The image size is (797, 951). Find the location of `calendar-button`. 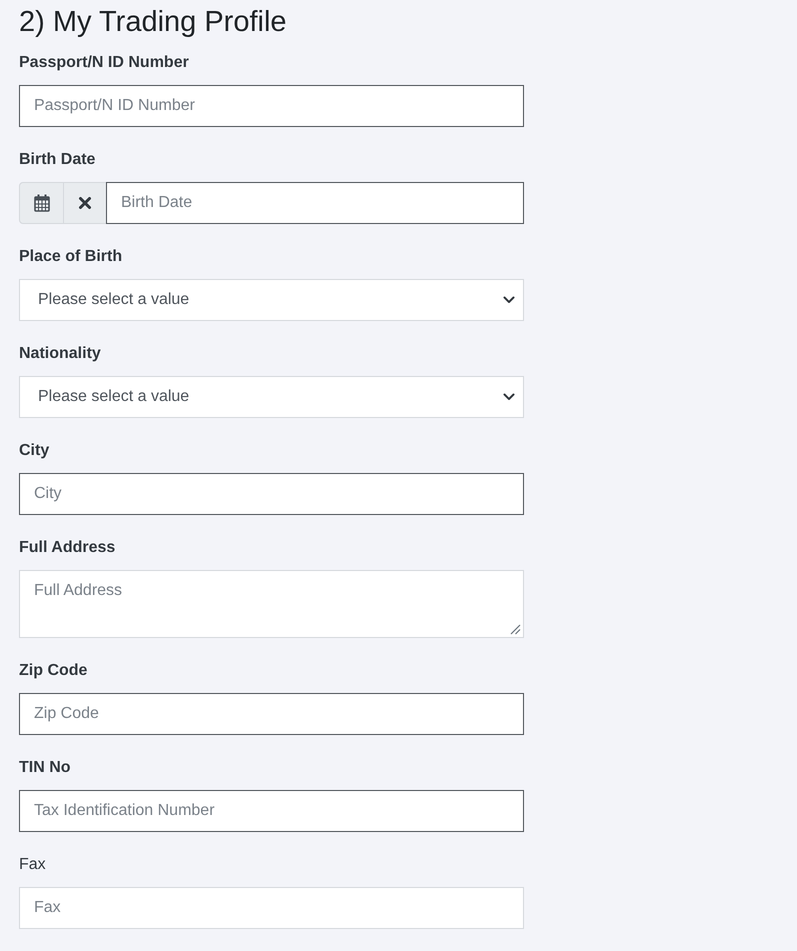

calendar-button is located at coordinates (41, 203).